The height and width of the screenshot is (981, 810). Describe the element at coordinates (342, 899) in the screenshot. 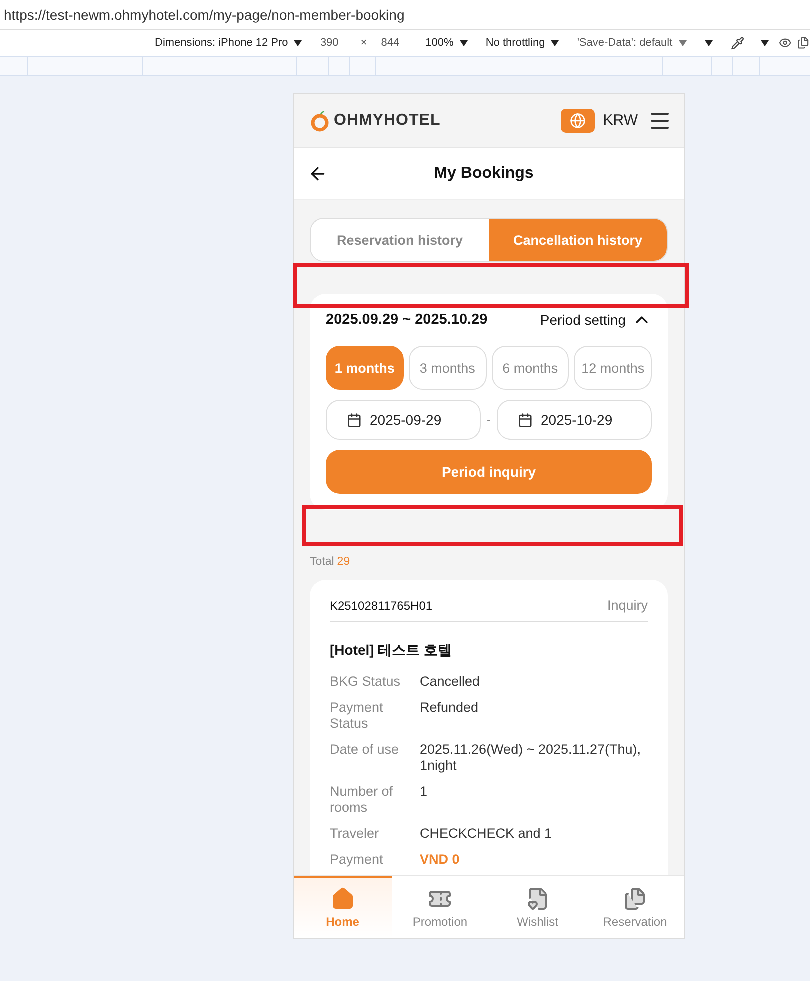

I see `house-icon` at that location.